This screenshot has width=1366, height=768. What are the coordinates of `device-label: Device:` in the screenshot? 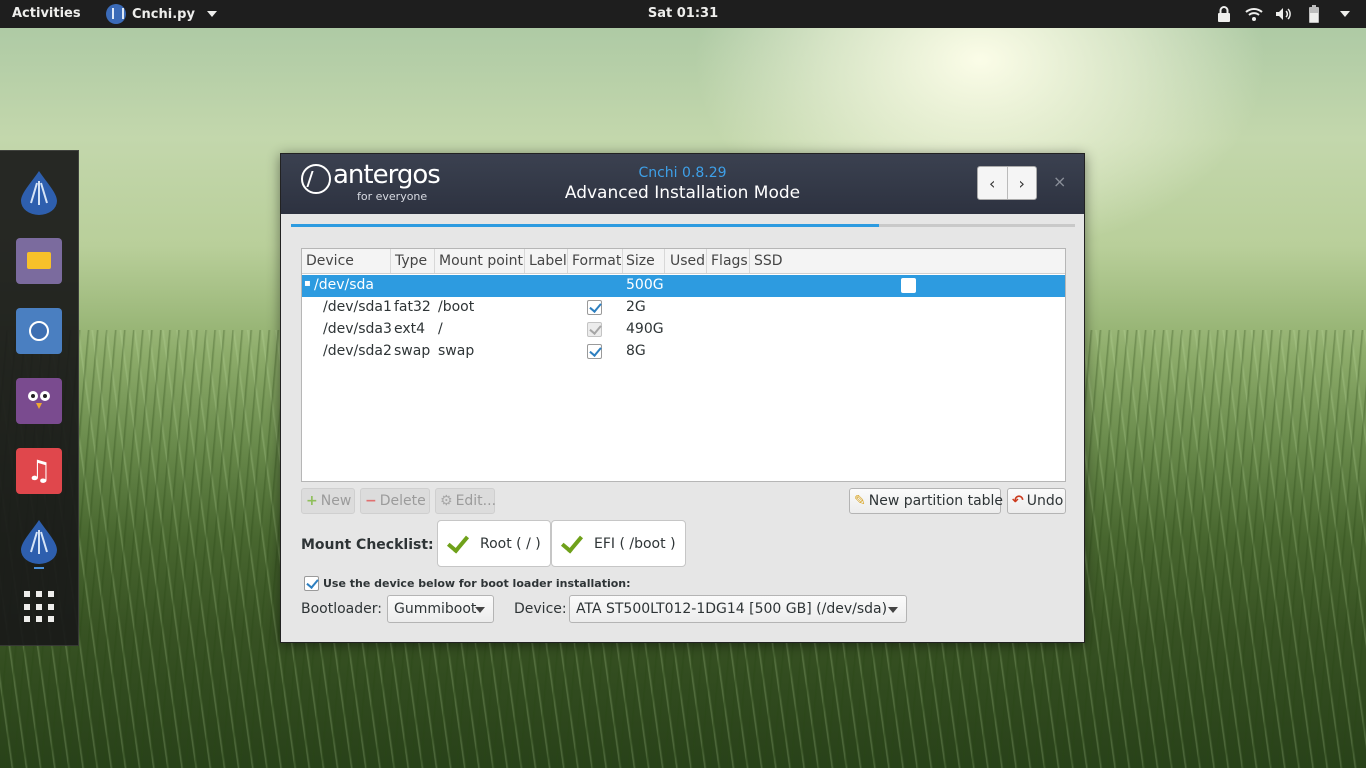 It's located at (540, 609).